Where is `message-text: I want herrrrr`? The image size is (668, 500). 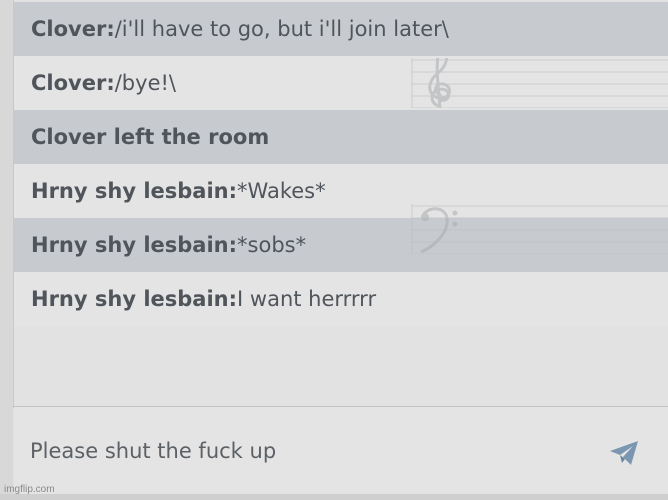
message-text: I want herrrrr is located at coordinates (307, 299).